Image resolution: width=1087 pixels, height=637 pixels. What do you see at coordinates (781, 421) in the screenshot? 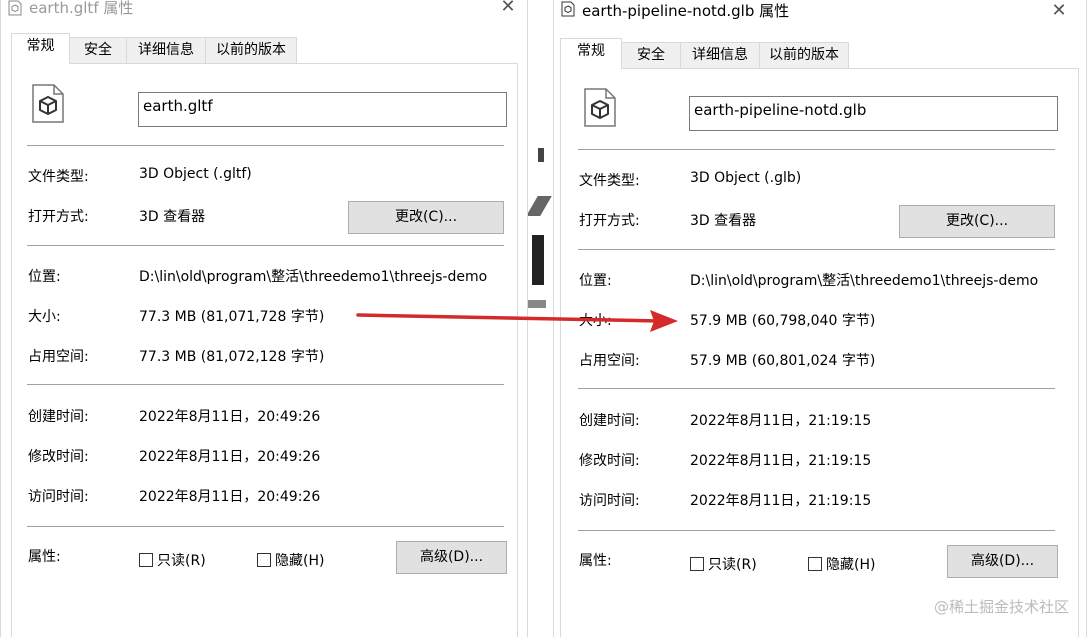
I see `created-value: 2022年8月11日，21:19:15` at bounding box center [781, 421].